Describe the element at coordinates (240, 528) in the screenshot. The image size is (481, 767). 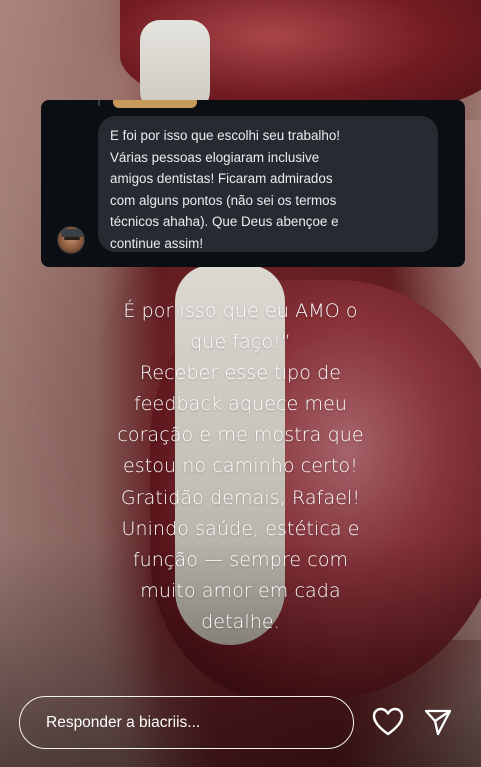
I see `caption-line: Unindo saúde, estética e` at that location.